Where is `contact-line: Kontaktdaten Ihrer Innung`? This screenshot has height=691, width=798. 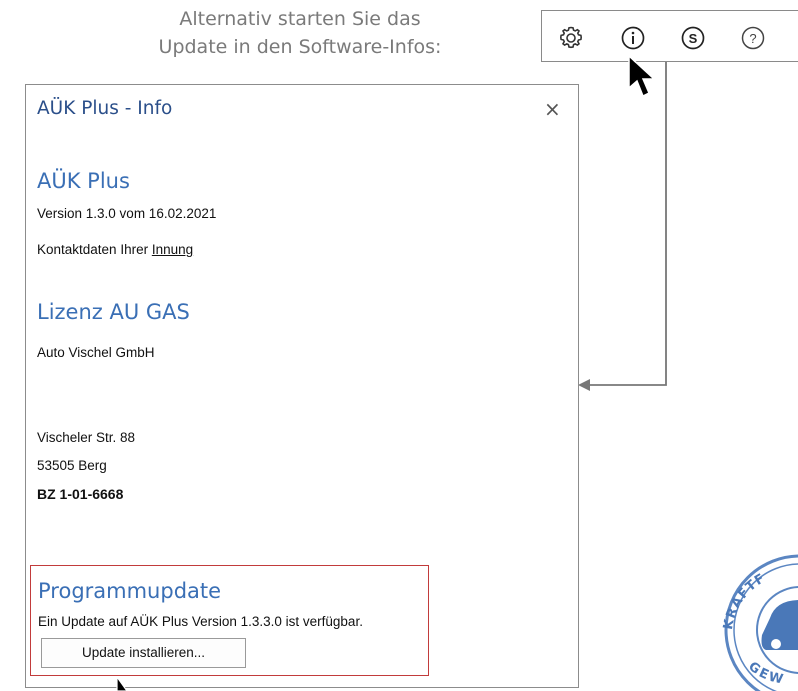 contact-line: Kontaktdaten Ihrer Innung is located at coordinates (115, 249).